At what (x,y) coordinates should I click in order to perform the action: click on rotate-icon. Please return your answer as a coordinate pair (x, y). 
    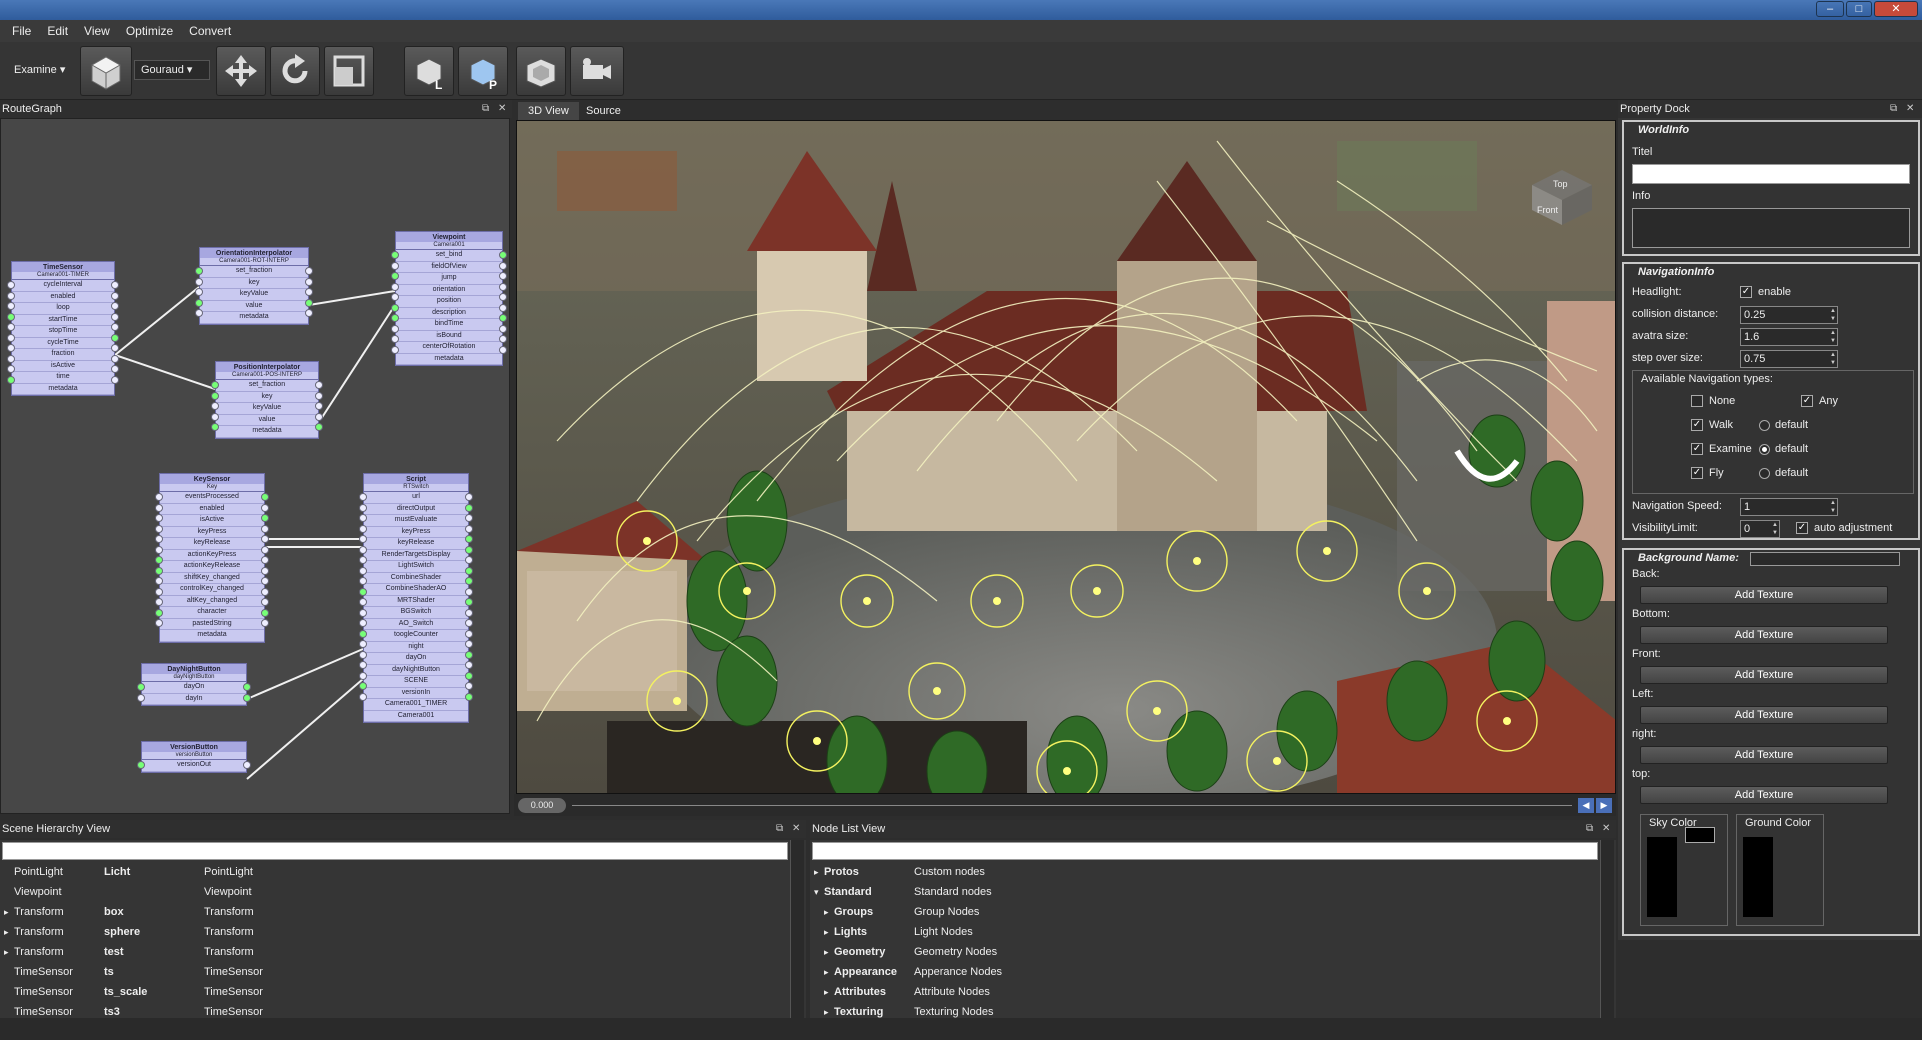
    Looking at the image, I should click on (295, 71).